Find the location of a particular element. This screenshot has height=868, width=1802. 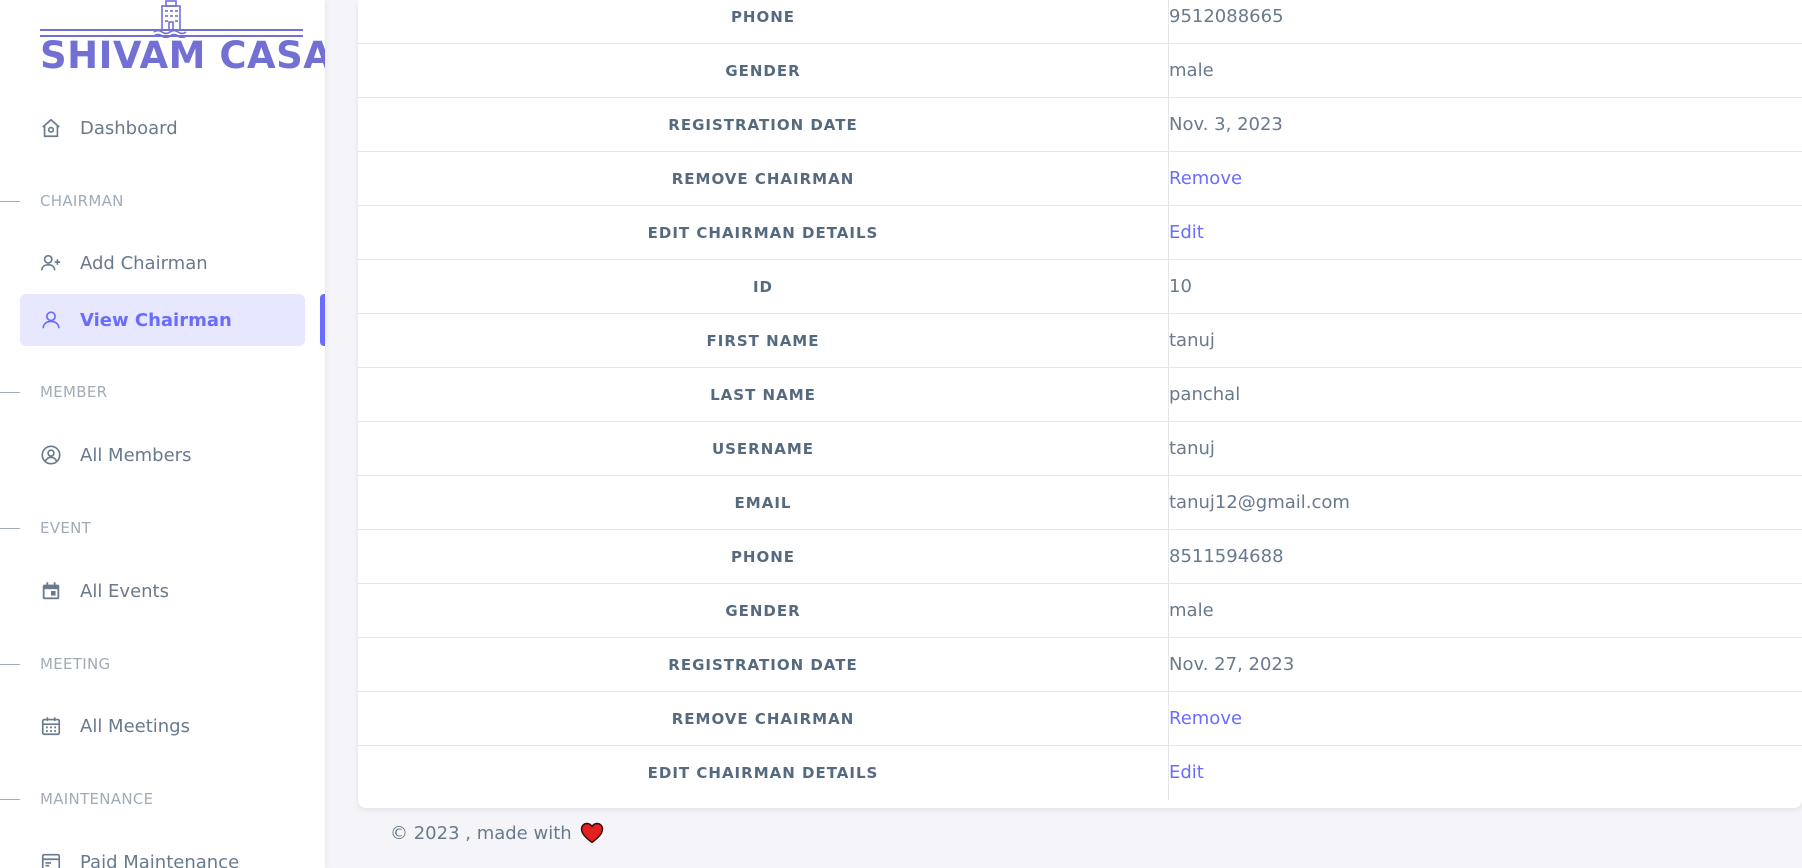

sidebar-item-all-events: All Events is located at coordinates (162, 591).